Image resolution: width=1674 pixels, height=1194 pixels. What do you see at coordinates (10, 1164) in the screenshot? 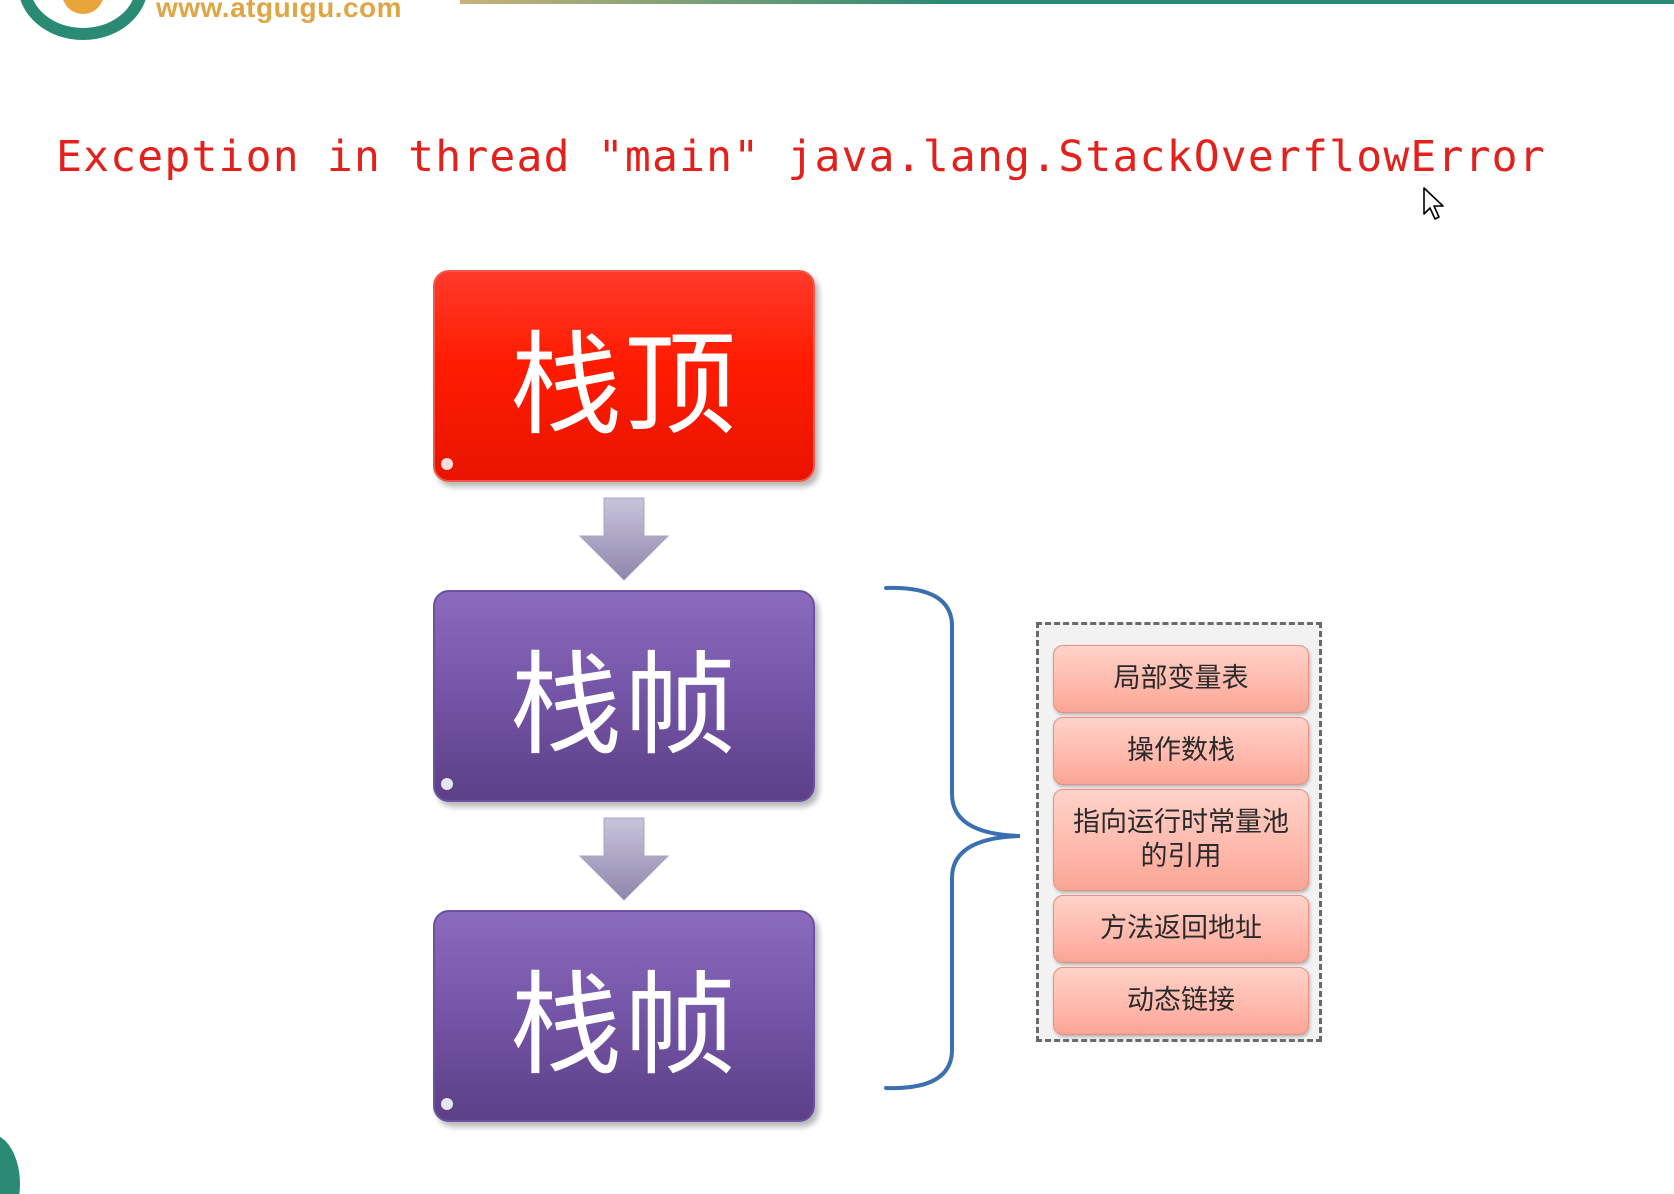
I see `corner-decoration` at bounding box center [10, 1164].